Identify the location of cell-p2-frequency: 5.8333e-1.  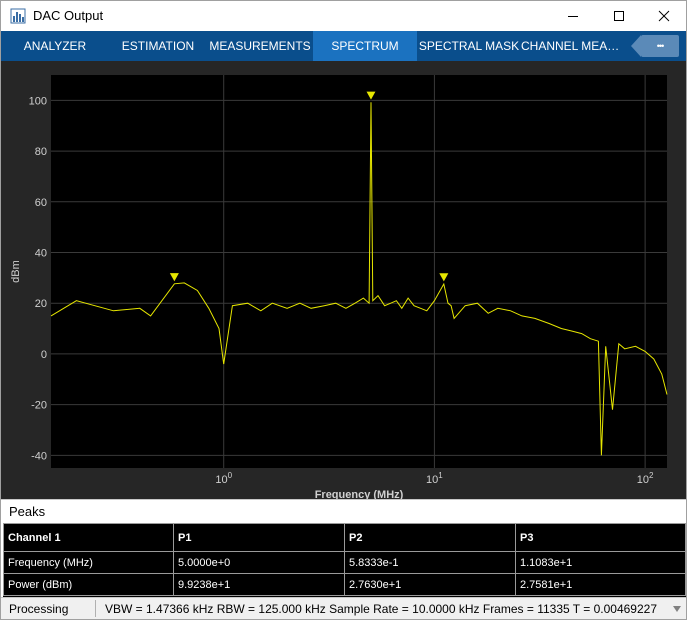
(430, 562).